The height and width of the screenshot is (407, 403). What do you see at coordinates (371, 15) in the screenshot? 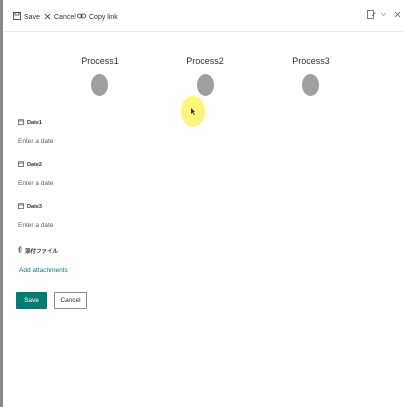
I see `form-icon` at bounding box center [371, 15].